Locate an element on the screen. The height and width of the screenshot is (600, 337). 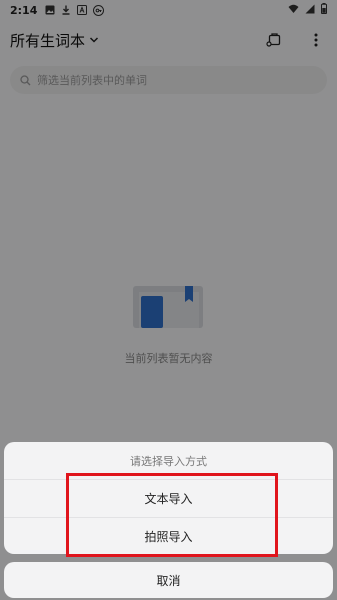
highlight-box is located at coordinates (172, 515).